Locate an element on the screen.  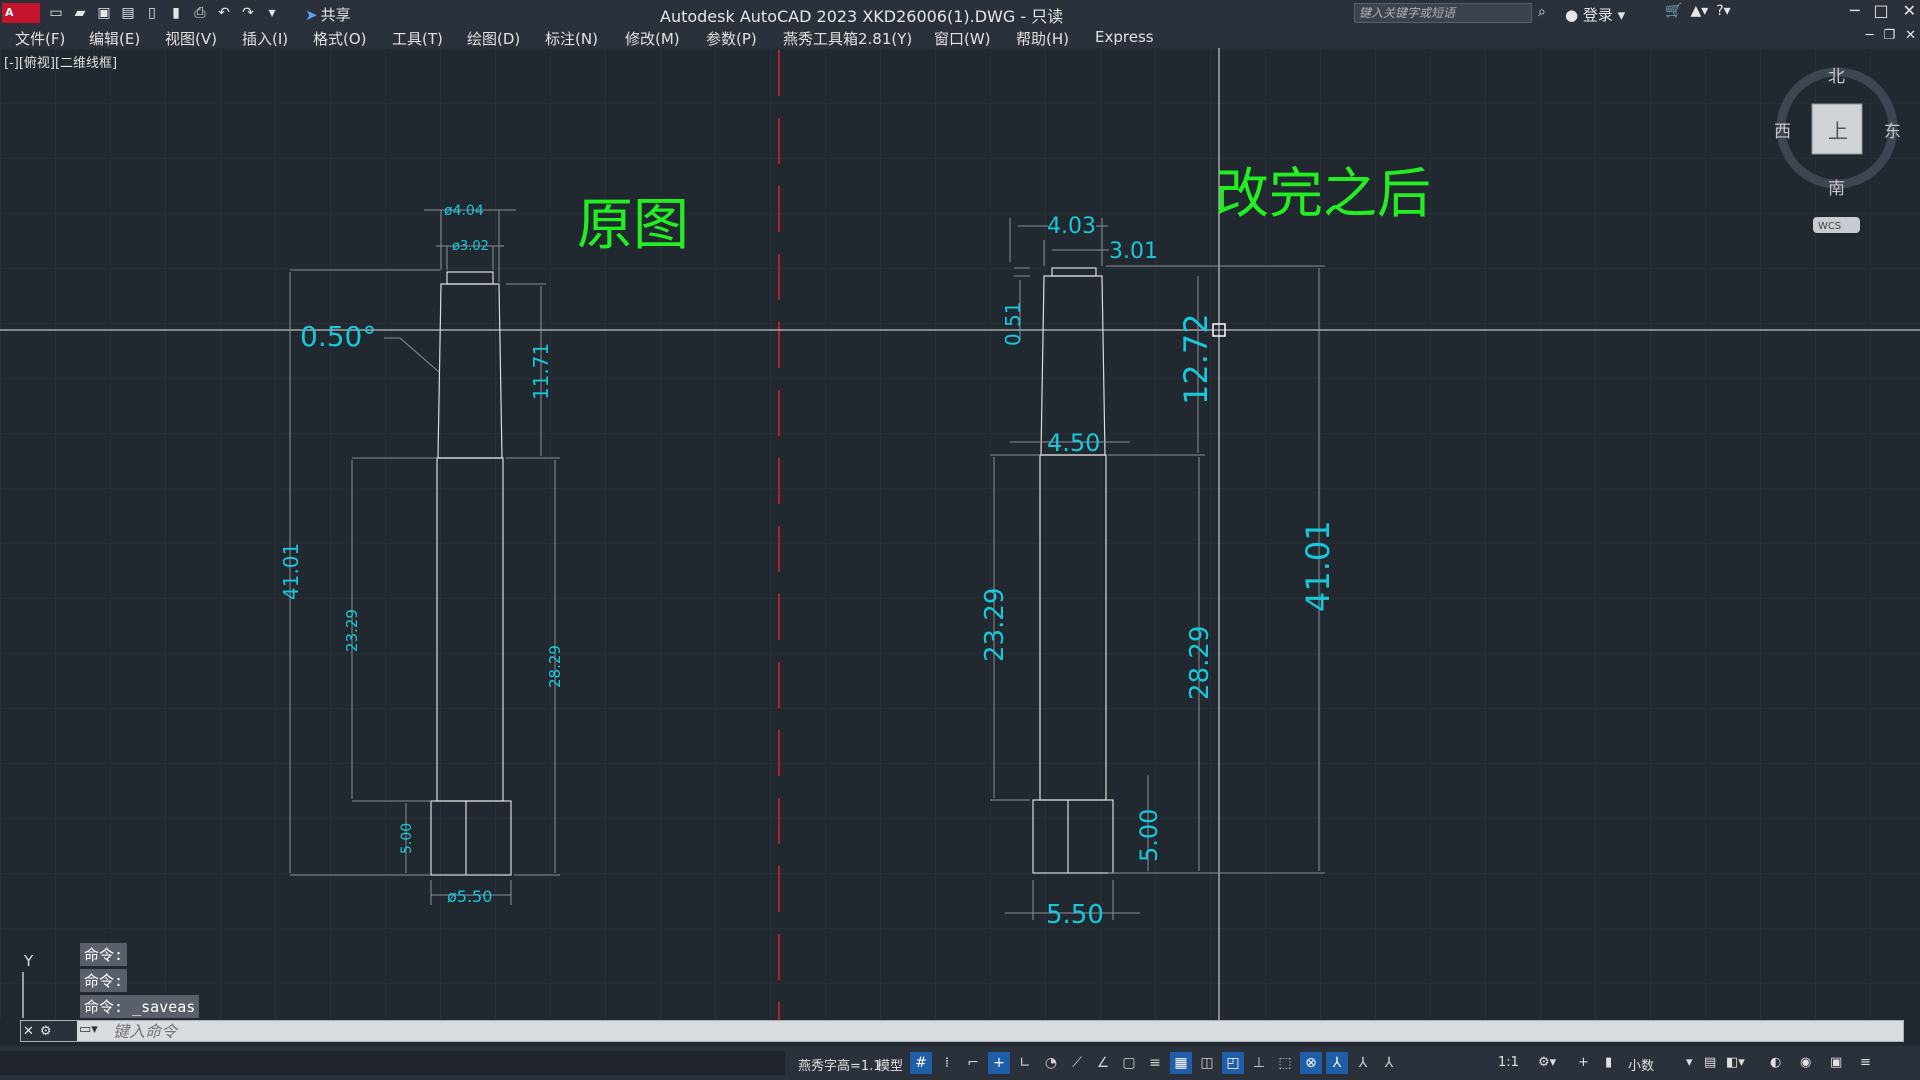
menu-modify: 修改(M) is located at coordinates (652, 38).